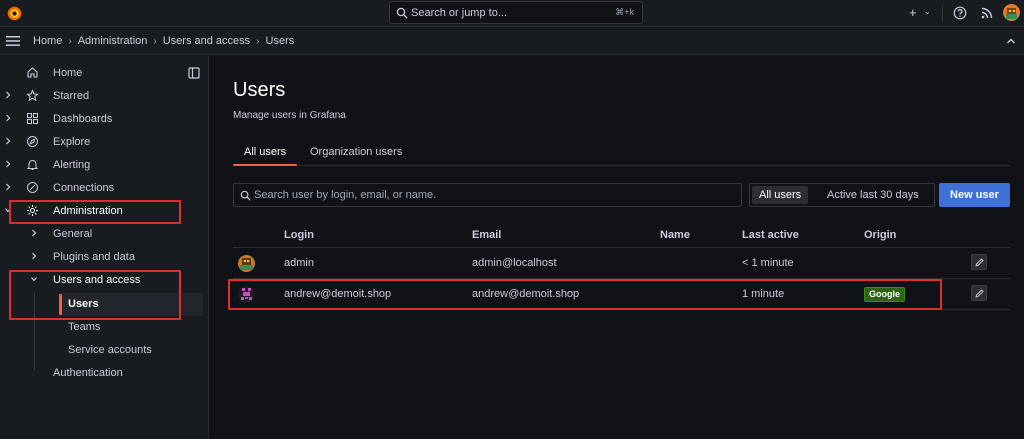 The image size is (1024, 439). Describe the element at coordinates (356, 152) in the screenshot. I see `tab-organization-users: Organization users` at that location.